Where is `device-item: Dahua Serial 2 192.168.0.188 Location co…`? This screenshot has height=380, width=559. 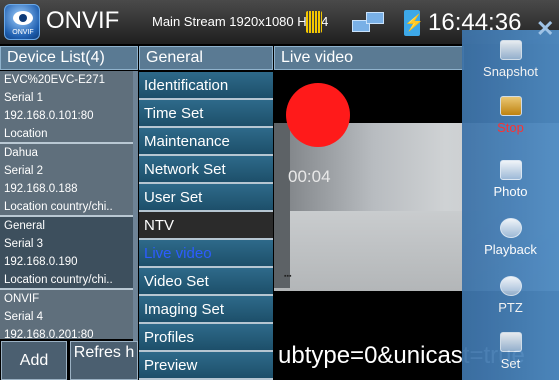
device-item: Dahua Serial 2 192.168.0.188 Location co… is located at coordinates (69, 180).